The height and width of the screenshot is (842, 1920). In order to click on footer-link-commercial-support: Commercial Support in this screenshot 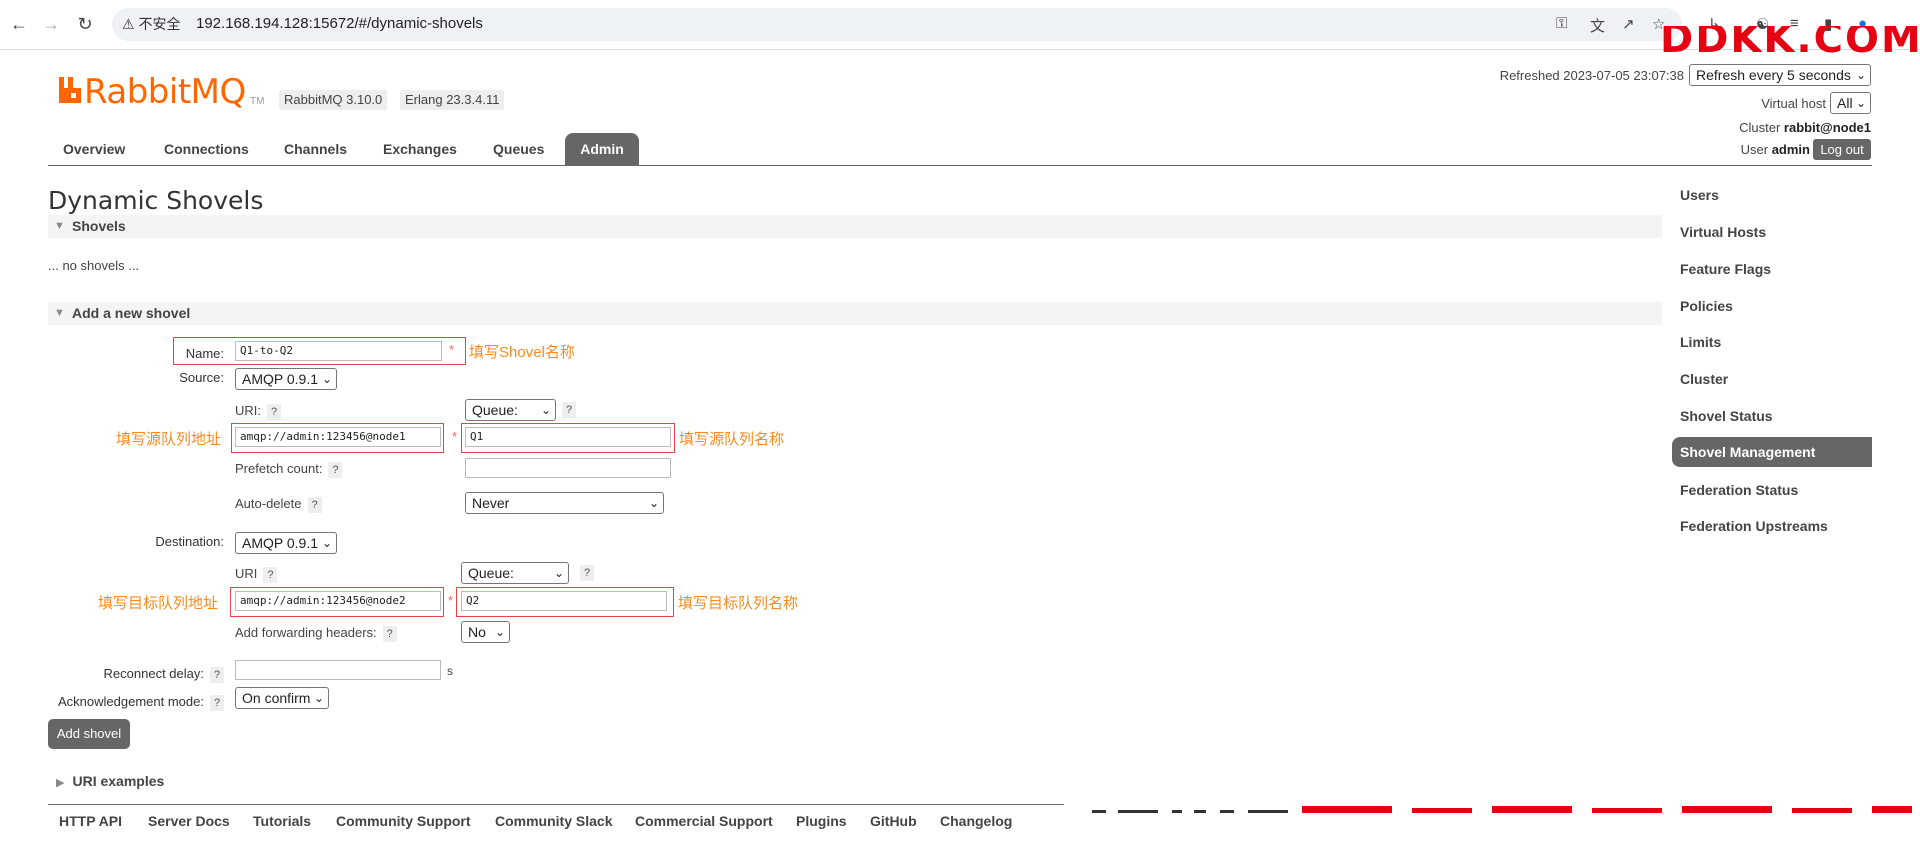, I will do `click(704, 821)`.